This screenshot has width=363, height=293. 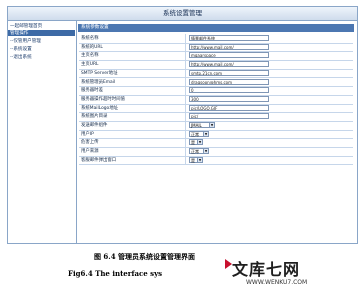 I want to click on sidebar-item-logout: --退出系统, so click(x=21, y=57).